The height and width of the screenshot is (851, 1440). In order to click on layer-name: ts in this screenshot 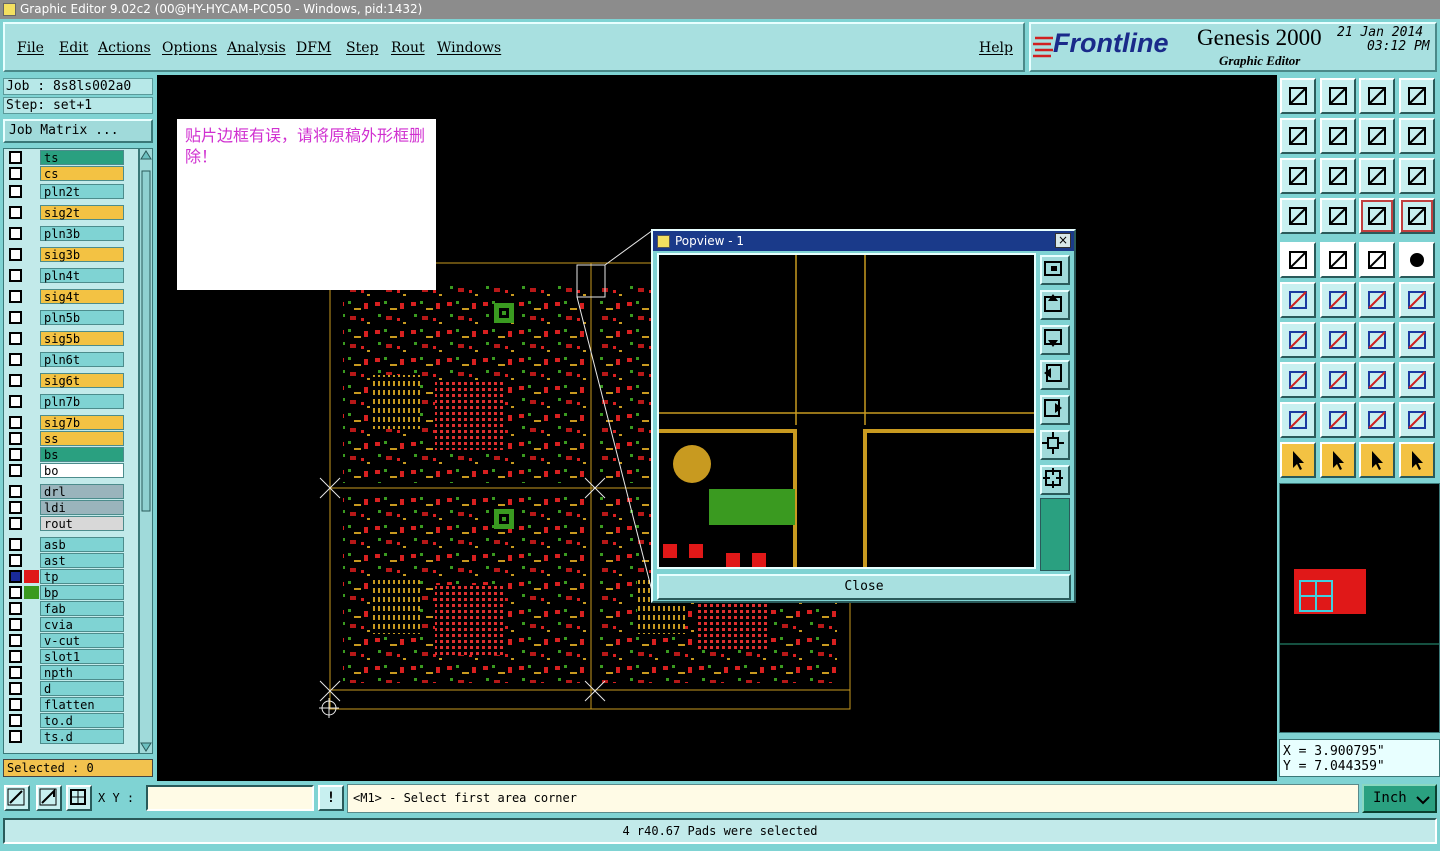, I will do `click(82, 157)`.